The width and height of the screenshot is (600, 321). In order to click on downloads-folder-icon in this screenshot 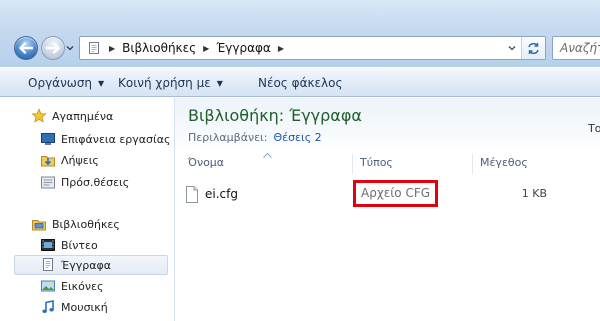, I will do `click(48, 161)`.